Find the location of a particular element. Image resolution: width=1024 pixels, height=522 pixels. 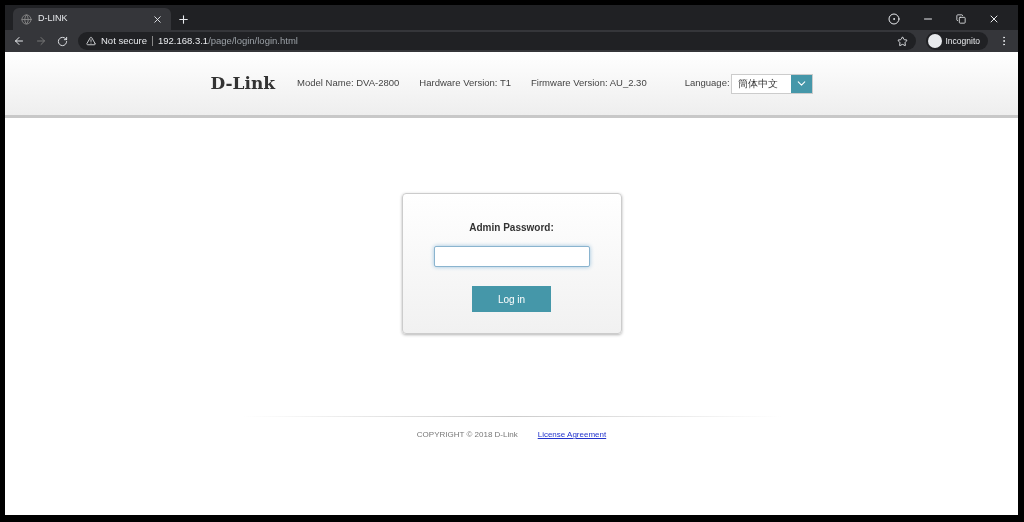

license-link: License Agreement is located at coordinates (572, 435).